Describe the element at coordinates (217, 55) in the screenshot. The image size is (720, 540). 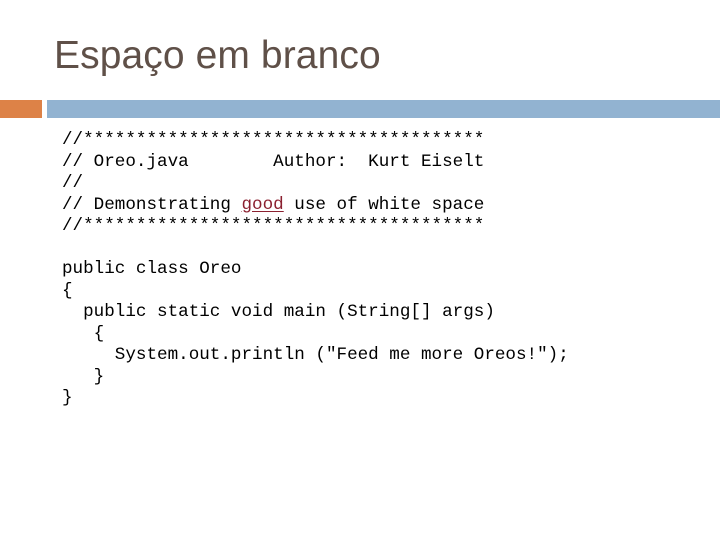
I see `page-title: Espaço em branco` at that location.